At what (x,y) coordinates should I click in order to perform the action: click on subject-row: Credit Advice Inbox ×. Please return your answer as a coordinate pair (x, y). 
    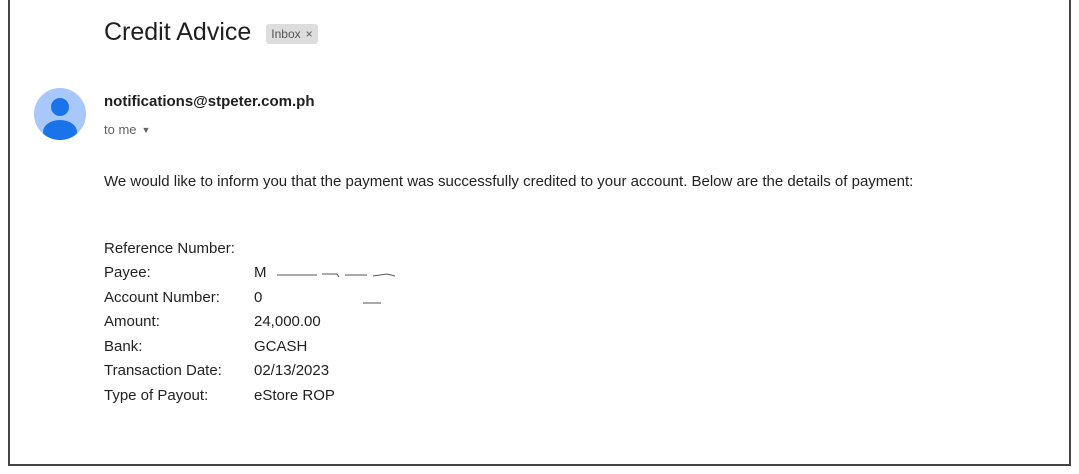
    Looking at the image, I should click on (211, 32).